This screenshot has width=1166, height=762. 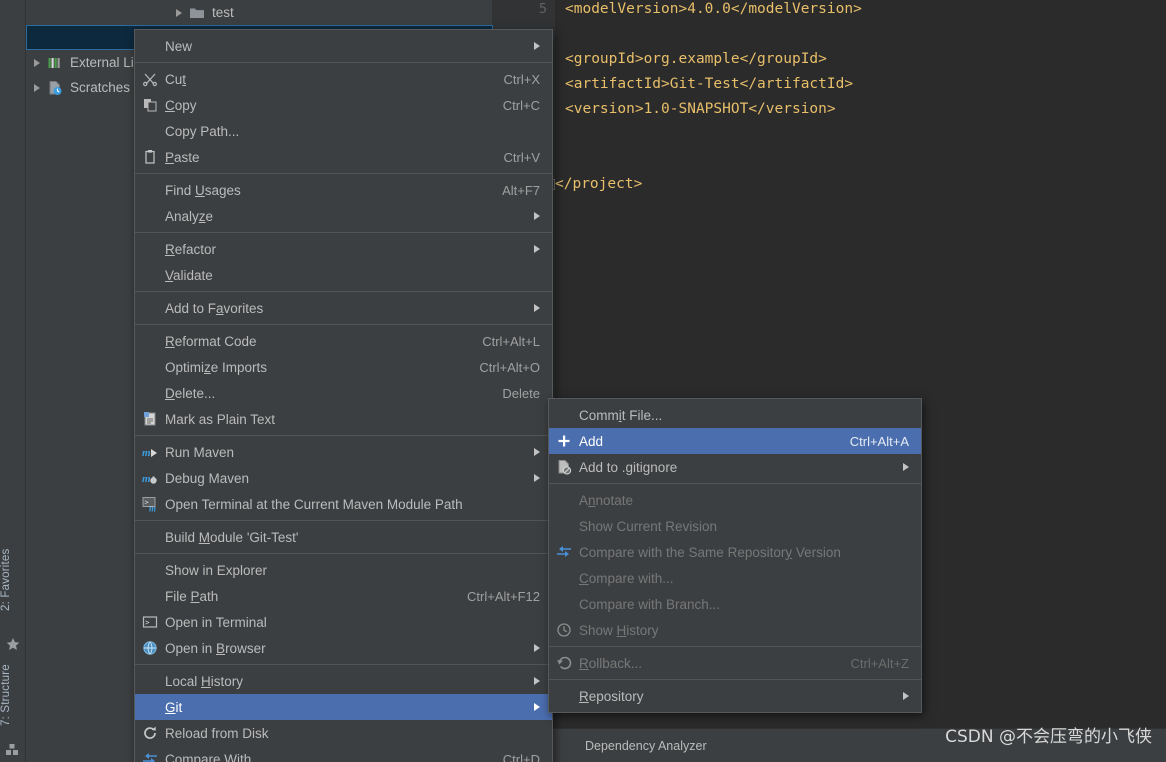 What do you see at coordinates (735, 552) in the screenshot?
I see `menu-item-compare-with-the-same-repository-version: Compare with the Same Repository Version` at bounding box center [735, 552].